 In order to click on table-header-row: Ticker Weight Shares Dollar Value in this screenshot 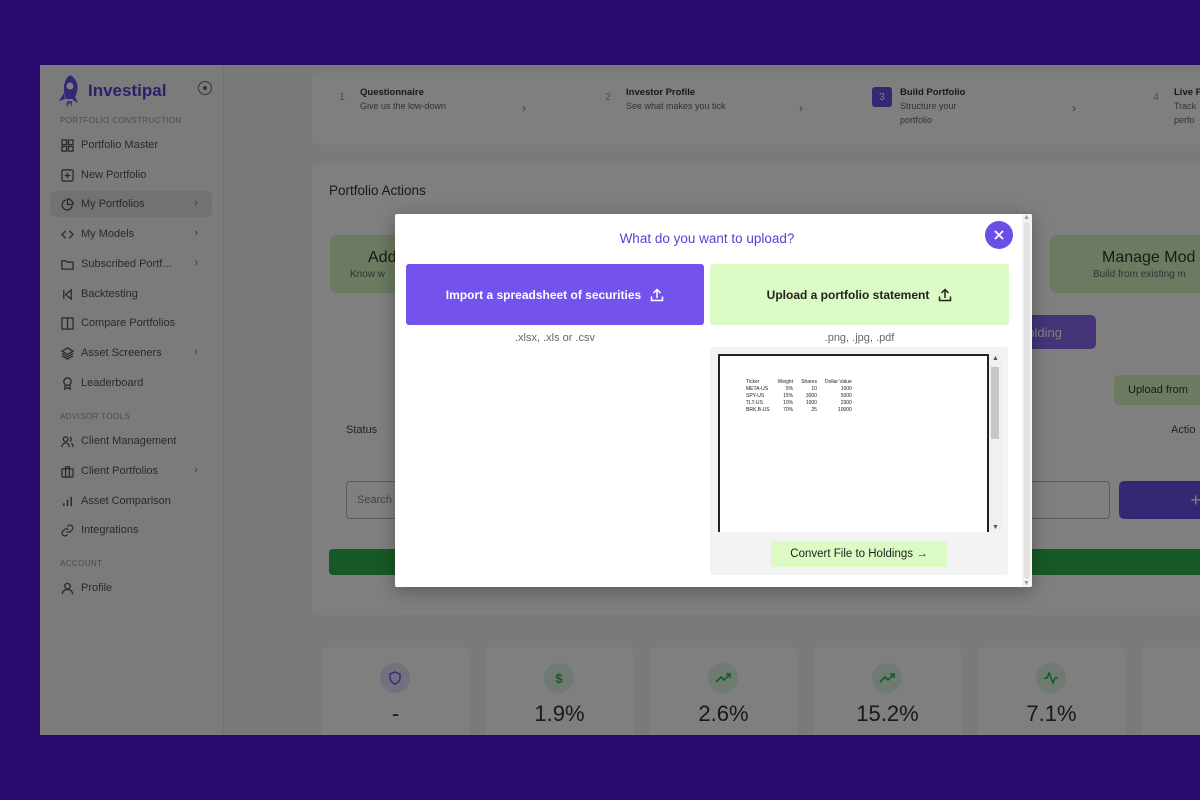, I will do `click(799, 382)`.